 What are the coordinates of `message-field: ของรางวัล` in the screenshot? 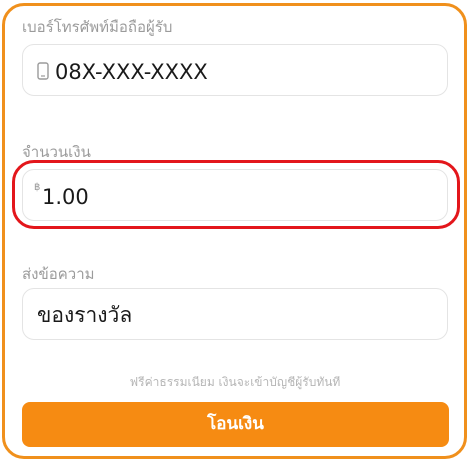 It's located at (235, 314).